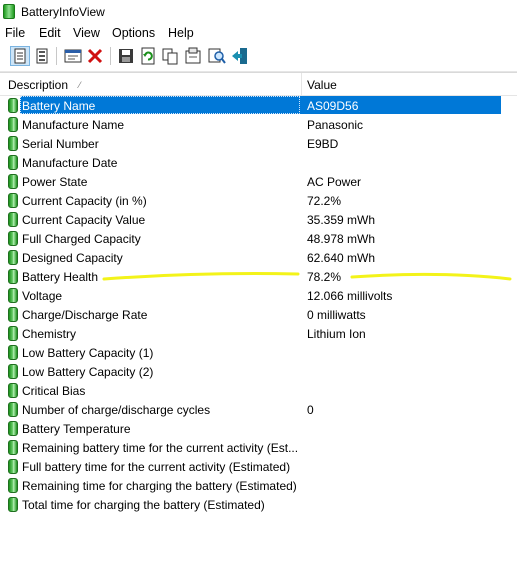  Describe the element at coordinates (341, 258) in the screenshot. I see `row-value: 62.640 mWh` at that location.